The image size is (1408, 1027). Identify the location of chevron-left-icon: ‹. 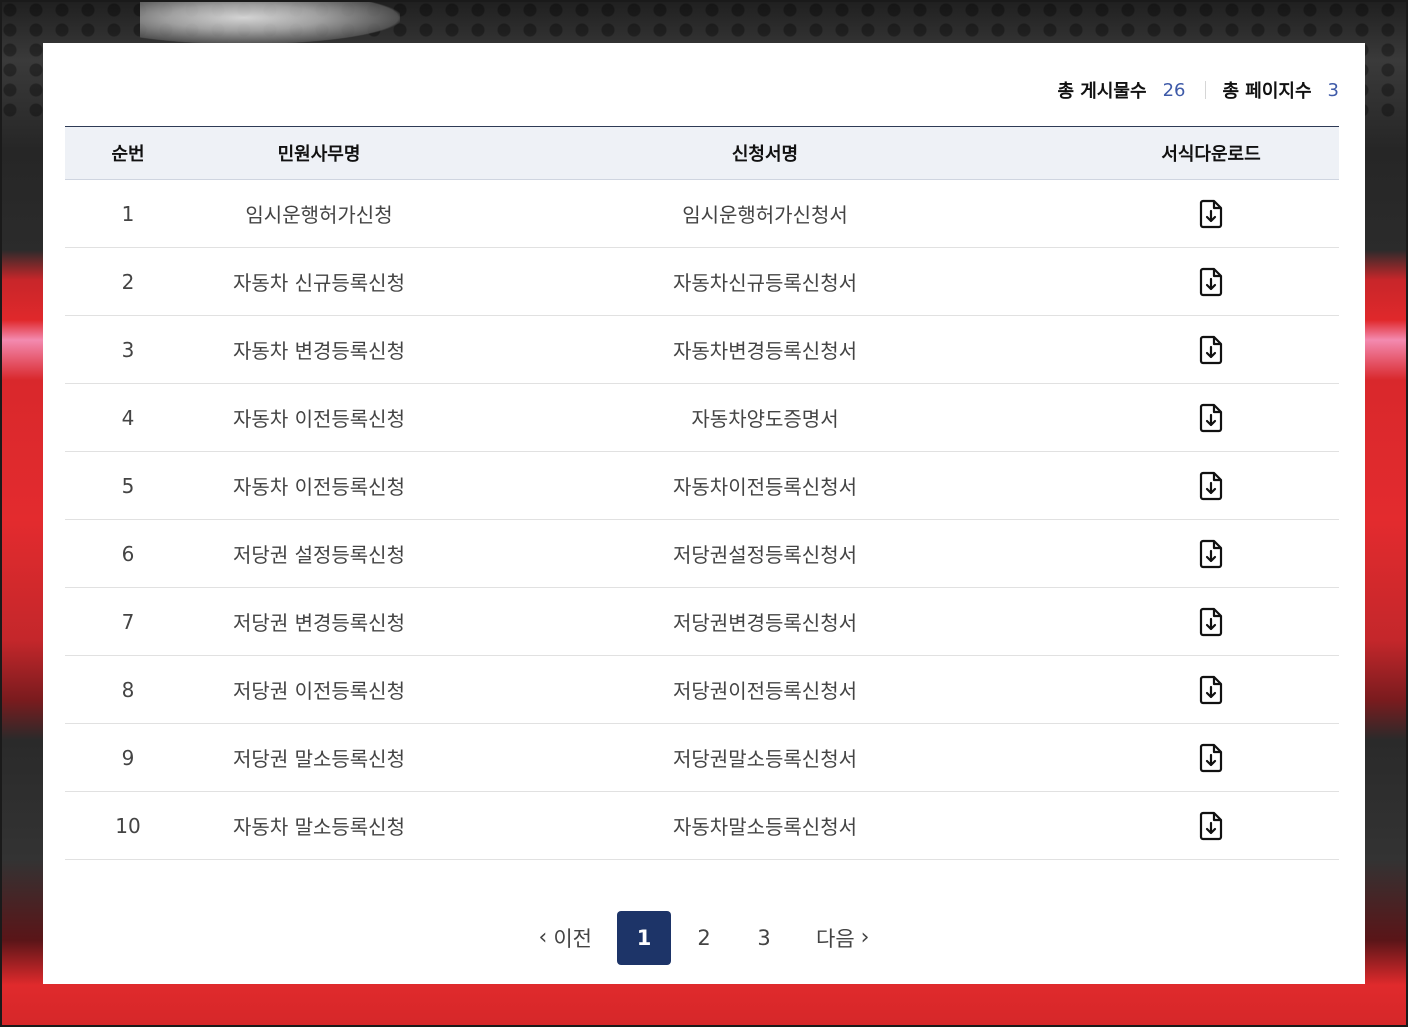
(543, 937).